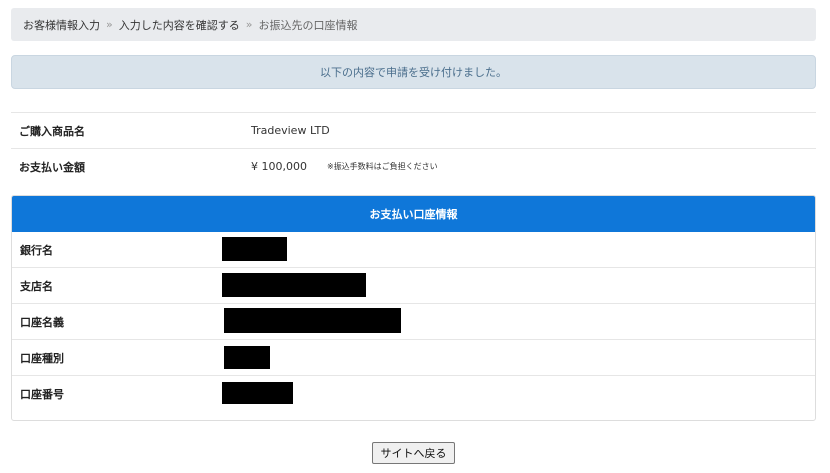  What do you see at coordinates (413, 322) in the screenshot?
I see `account-holder-row: 口座名義` at bounding box center [413, 322].